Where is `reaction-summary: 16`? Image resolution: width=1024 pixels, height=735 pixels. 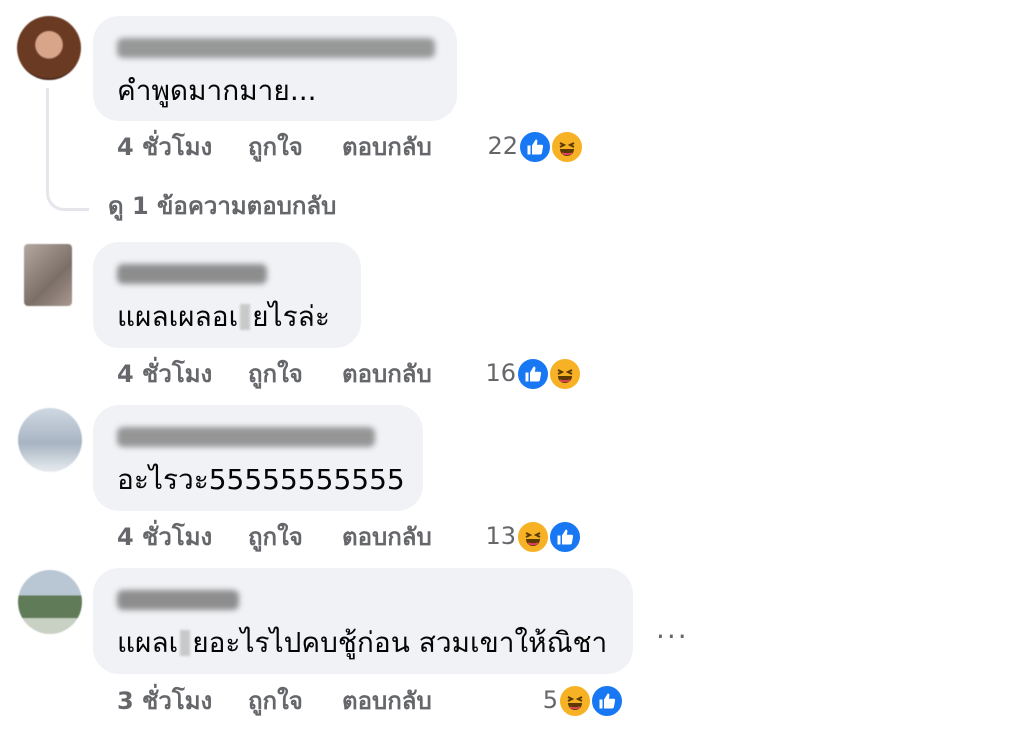
reaction-summary: 16 is located at coordinates (532, 374).